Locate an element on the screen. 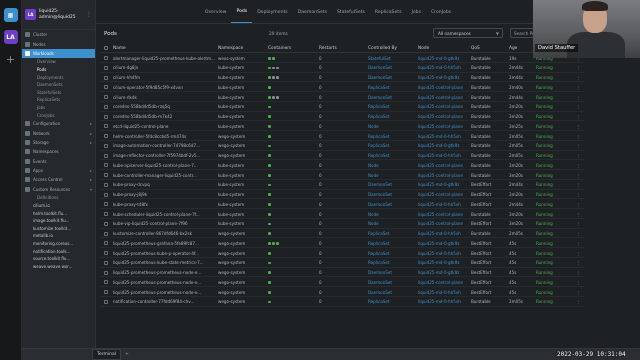 The width and height of the screenshot is (640, 360). sidebar-item-access-control: Access Control ▸ is located at coordinates (58, 179).